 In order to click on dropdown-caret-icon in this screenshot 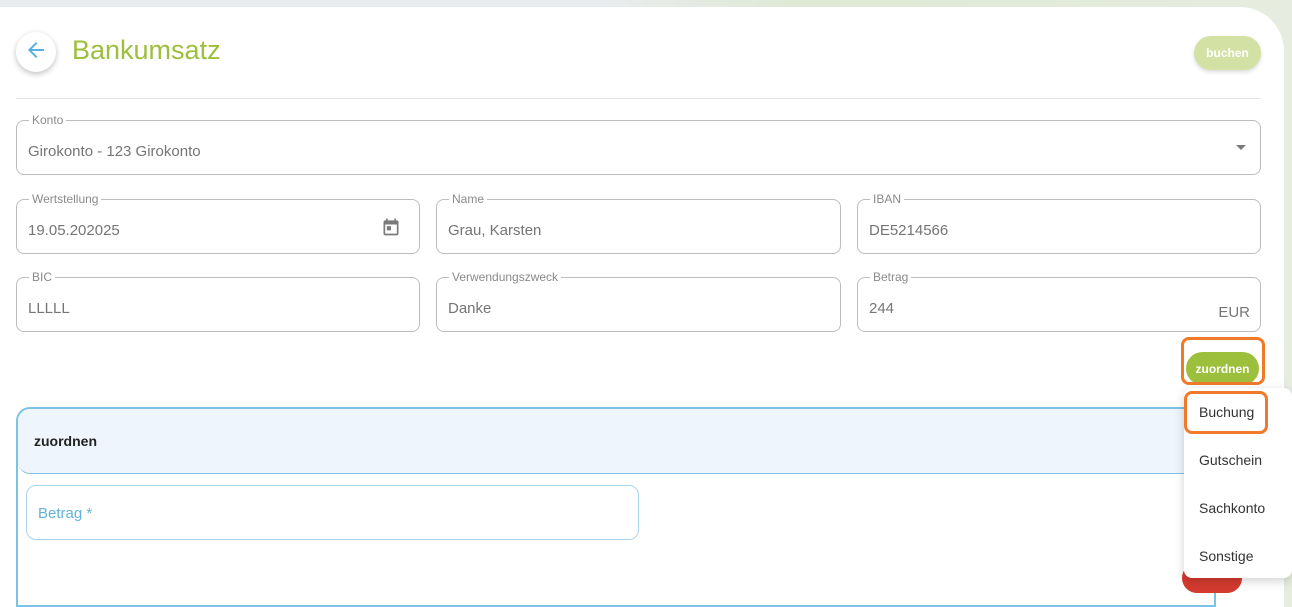, I will do `click(1241, 147)`.